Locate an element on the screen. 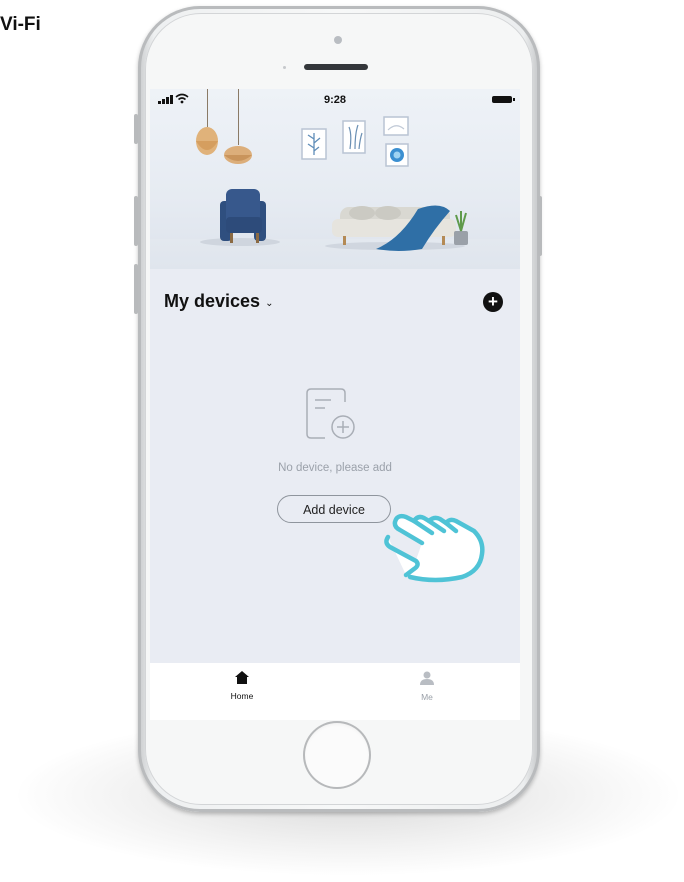 The image size is (684, 882). page-title: My devices is located at coordinates (212, 301).